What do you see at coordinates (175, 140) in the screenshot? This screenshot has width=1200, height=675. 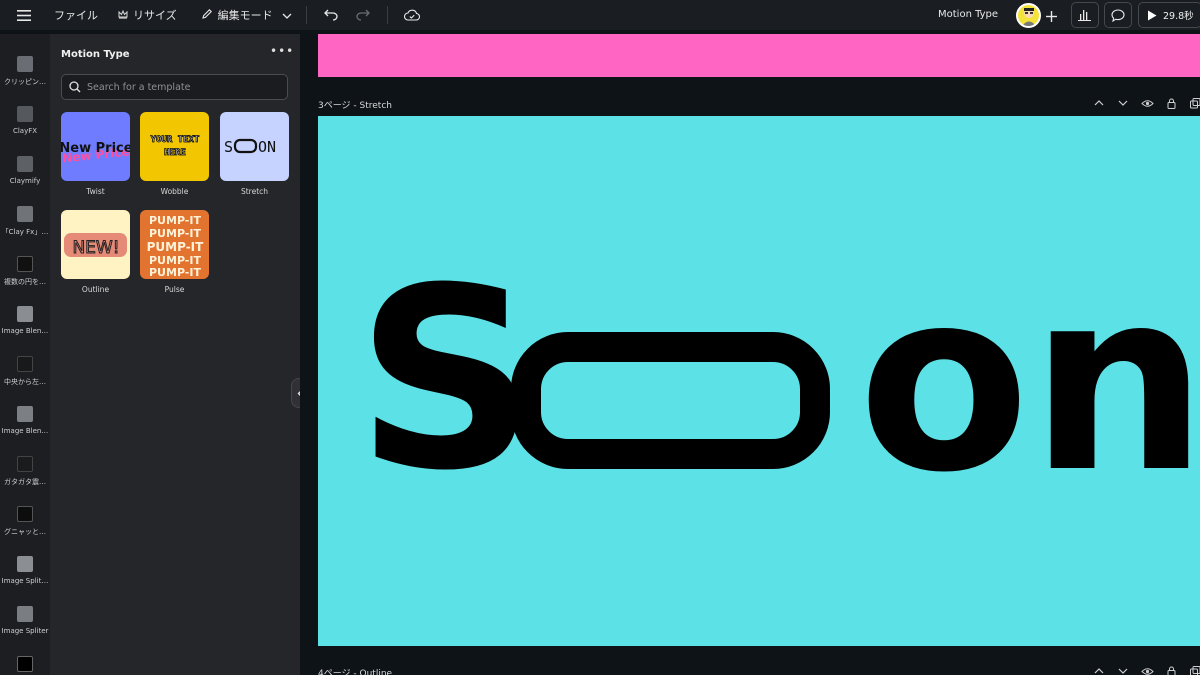 I see `wobble-preview-line-1: YOUR TEXT` at bounding box center [175, 140].